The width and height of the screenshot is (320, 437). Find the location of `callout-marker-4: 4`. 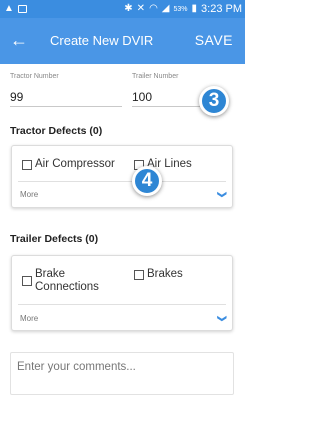

callout-marker-4: 4 is located at coordinates (147, 181).